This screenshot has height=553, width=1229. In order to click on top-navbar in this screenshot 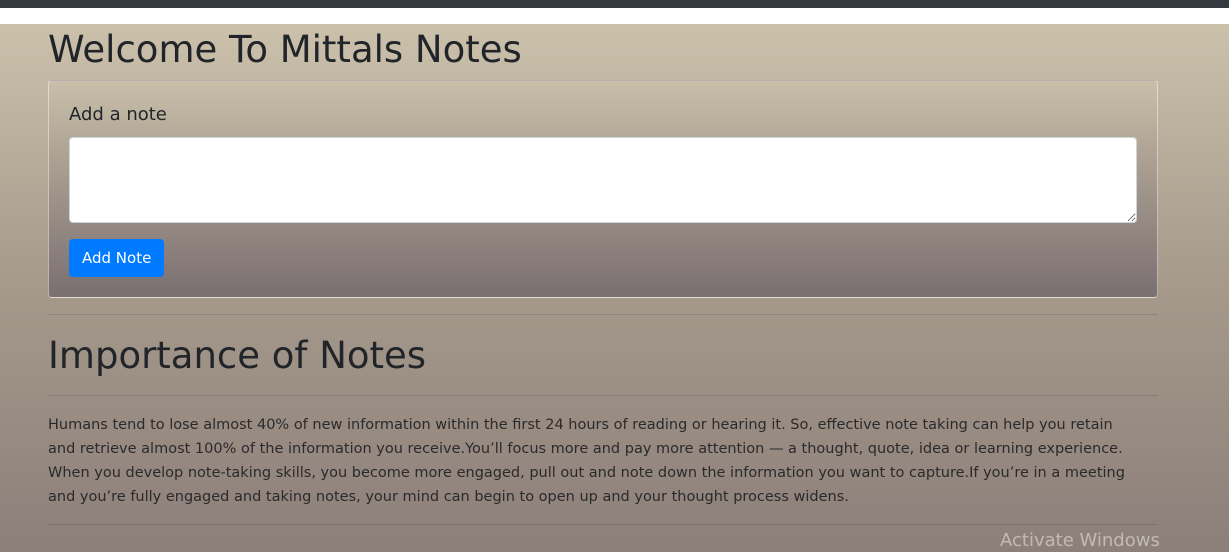, I will do `click(614, 4)`.